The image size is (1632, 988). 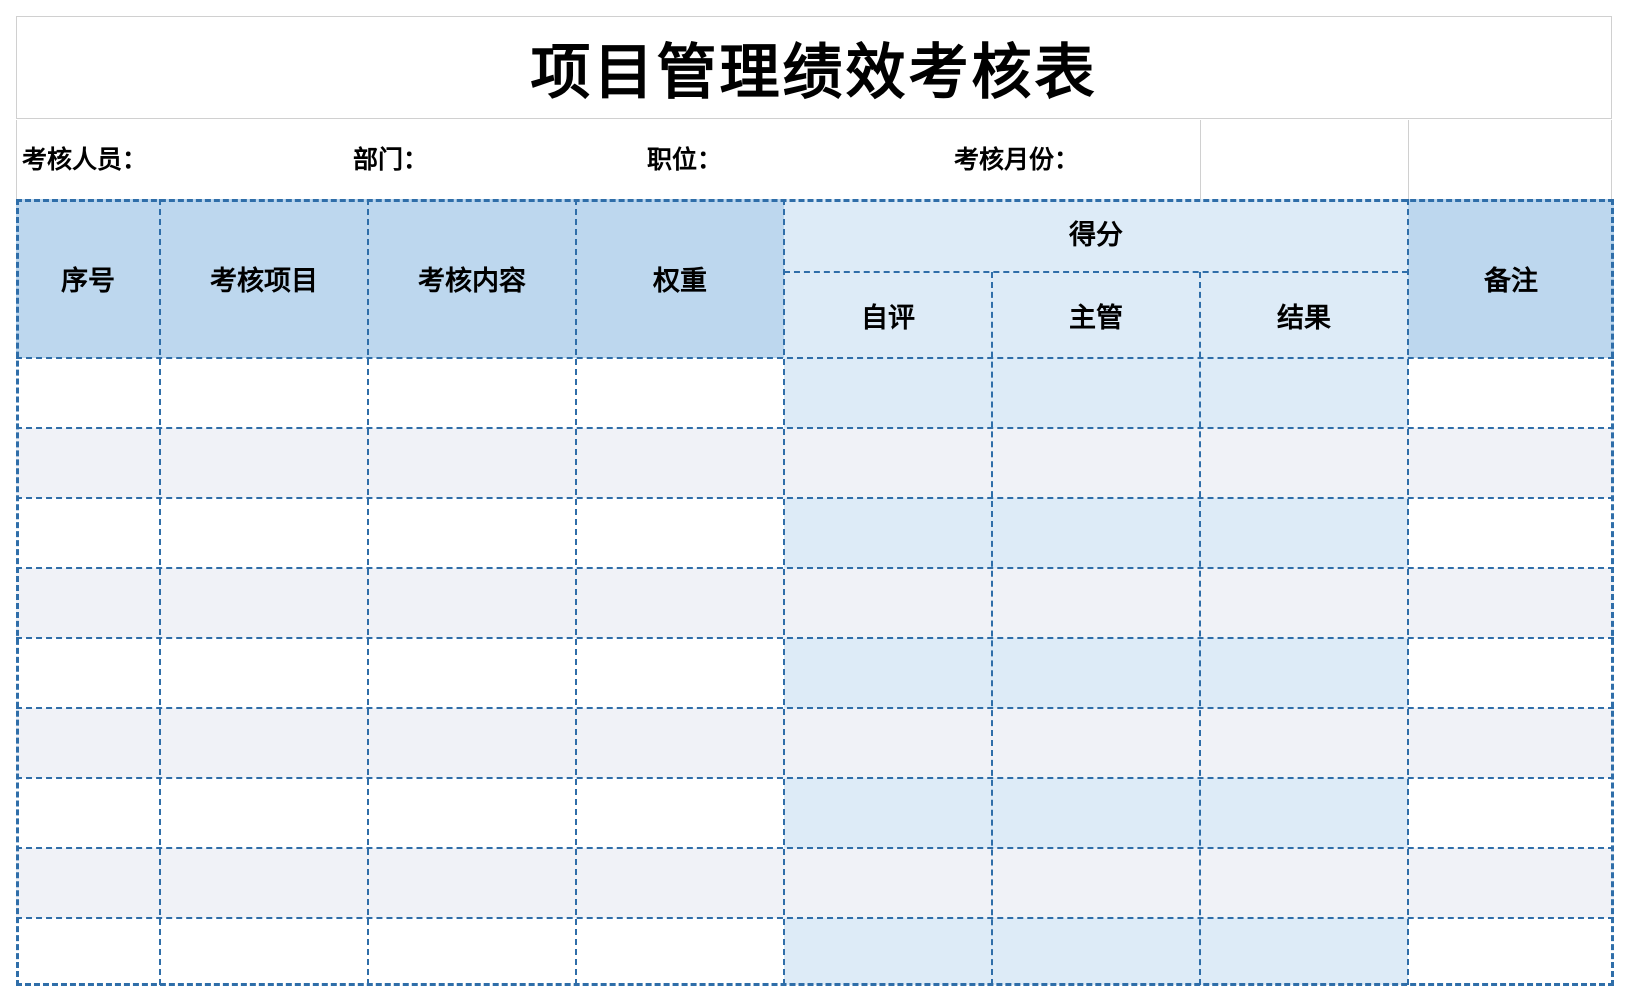 I want to click on department-label: 部门：, so click(x=390, y=159).